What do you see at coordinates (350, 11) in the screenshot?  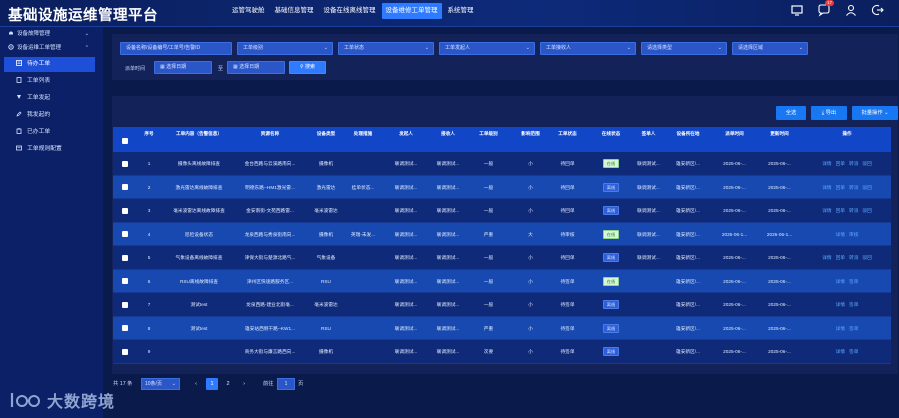 I see `nav-online-offline: 设备在线离线管理` at bounding box center [350, 11].